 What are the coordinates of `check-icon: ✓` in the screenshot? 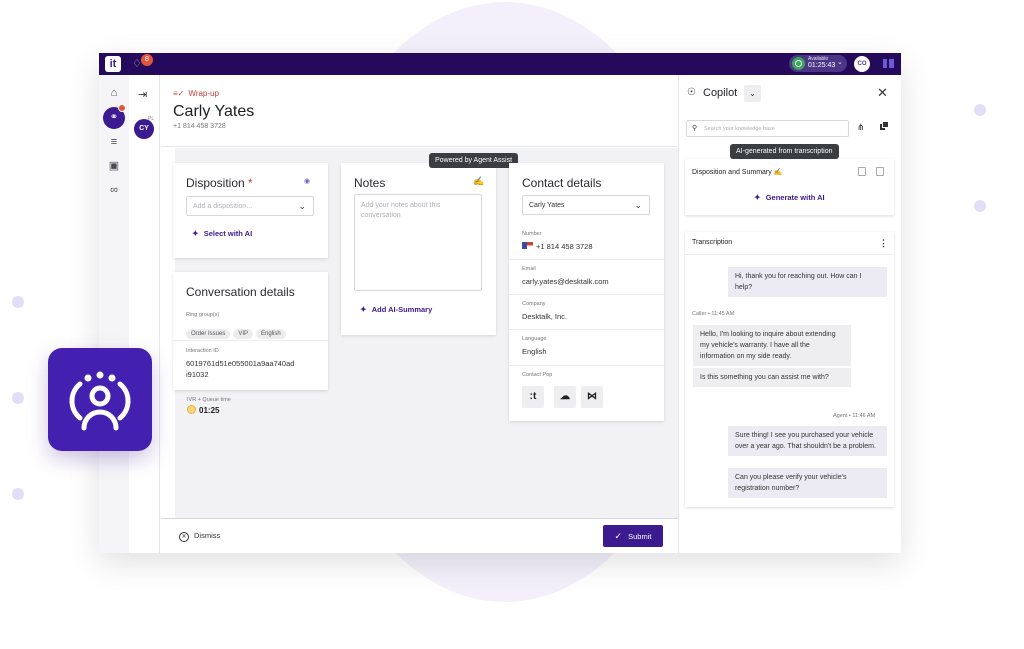 It's located at (618, 536).